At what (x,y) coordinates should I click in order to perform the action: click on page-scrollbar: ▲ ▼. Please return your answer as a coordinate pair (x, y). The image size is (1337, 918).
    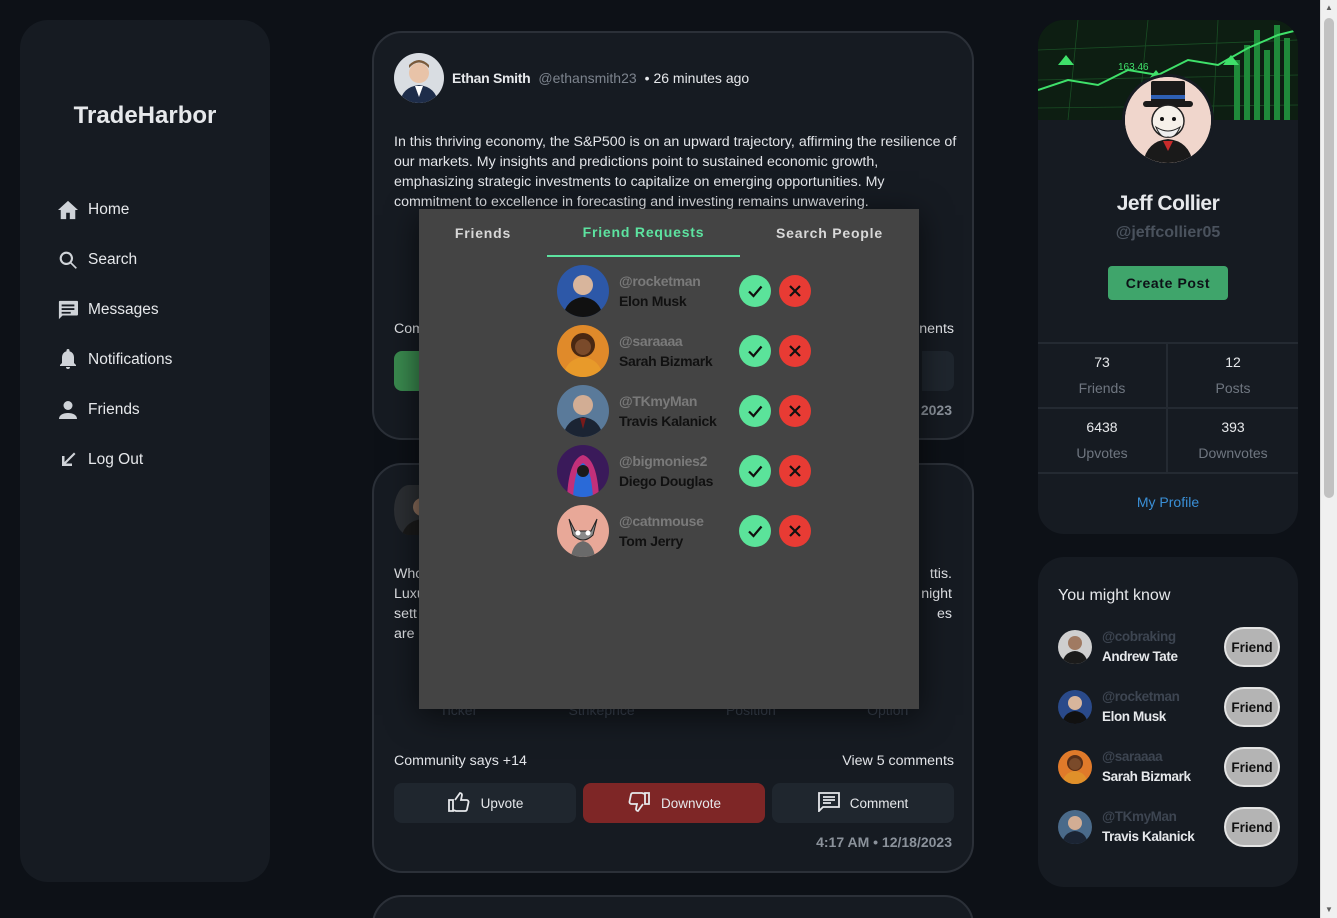
    Looking at the image, I should click on (1328, 459).